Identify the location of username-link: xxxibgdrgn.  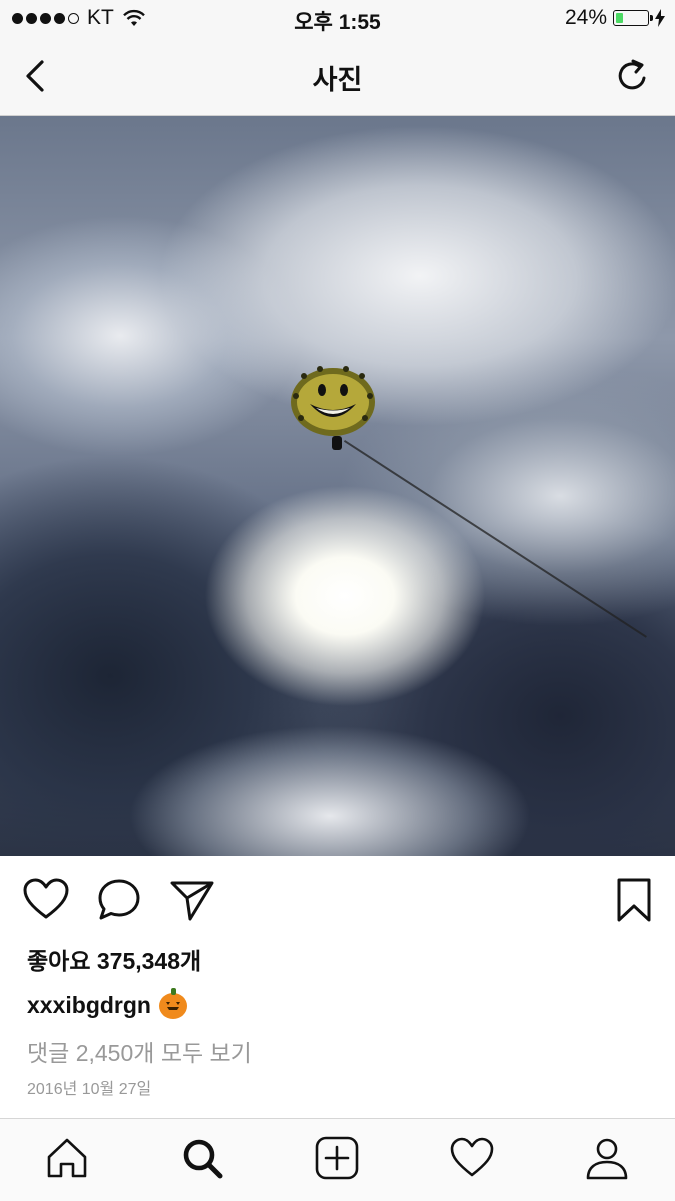
(89, 1005).